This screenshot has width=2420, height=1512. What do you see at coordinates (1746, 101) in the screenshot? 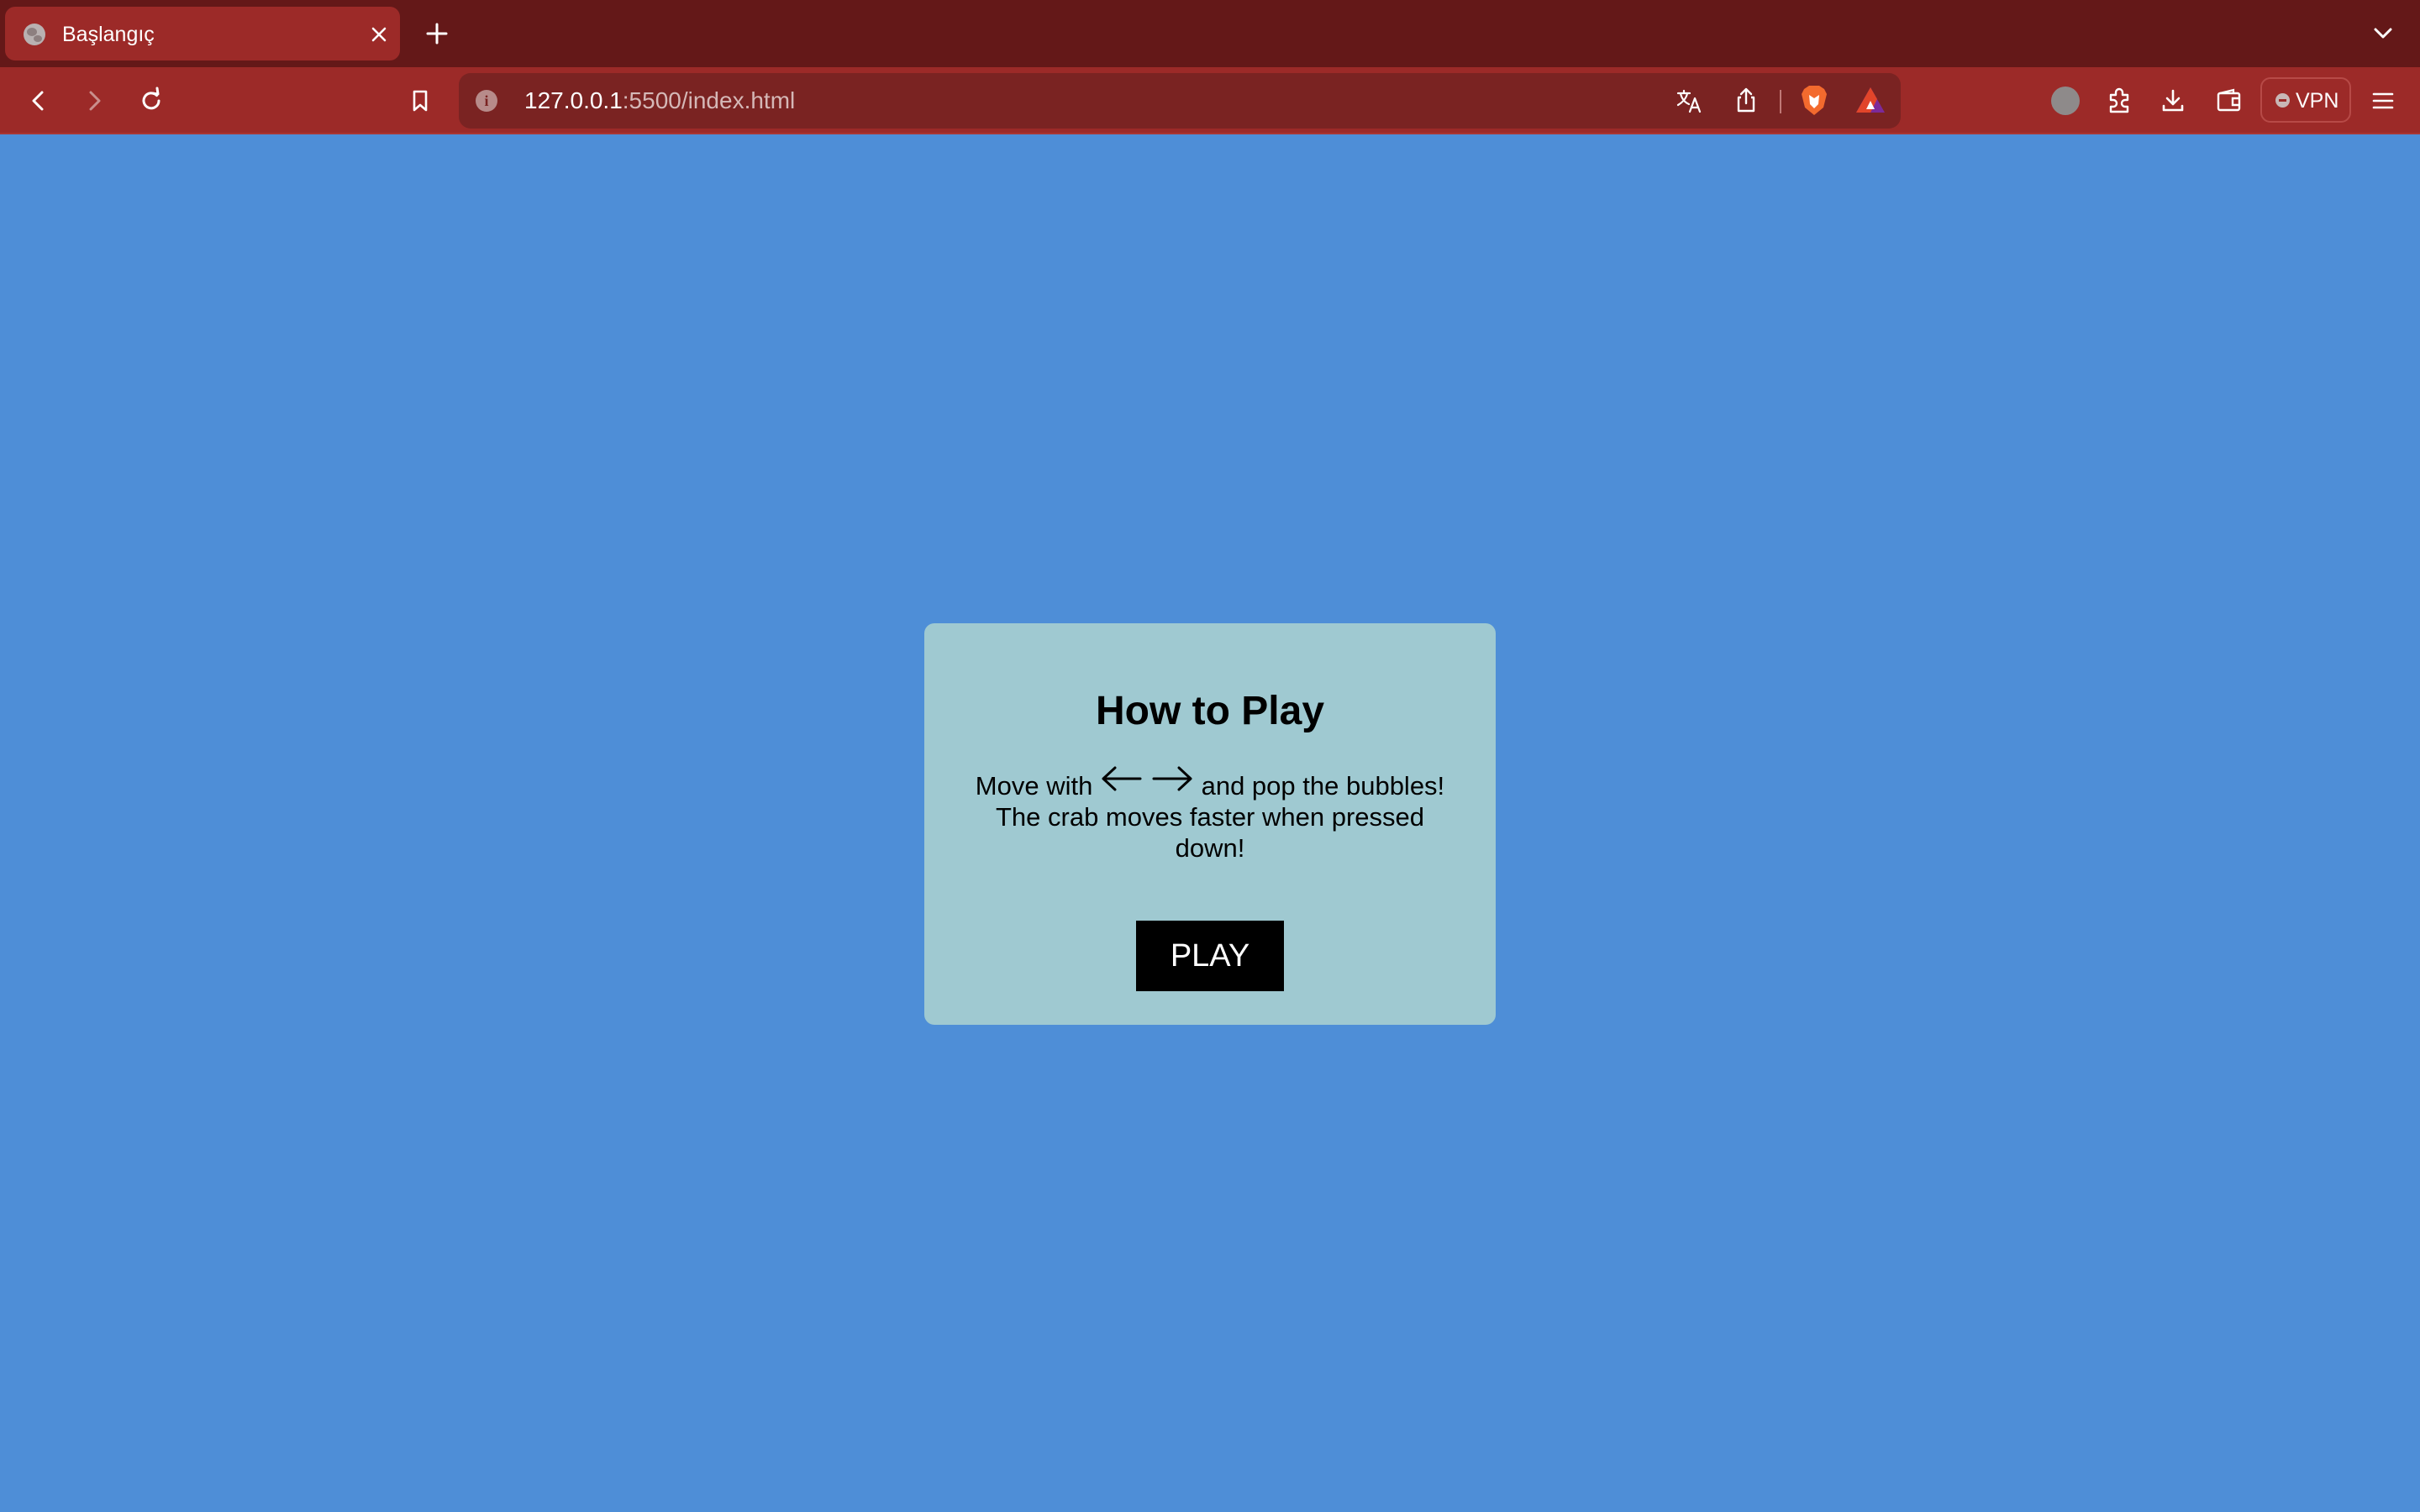
I see `share-icon` at bounding box center [1746, 101].